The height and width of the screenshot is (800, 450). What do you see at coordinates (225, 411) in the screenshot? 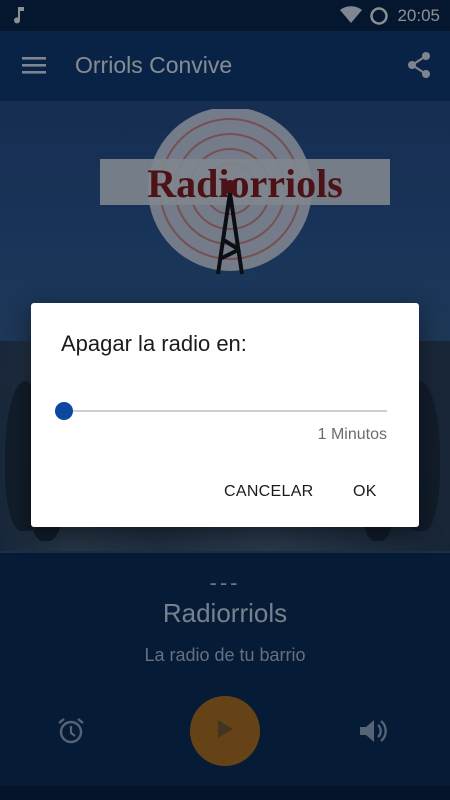
I see `minutes-slider-track` at bounding box center [225, 411].